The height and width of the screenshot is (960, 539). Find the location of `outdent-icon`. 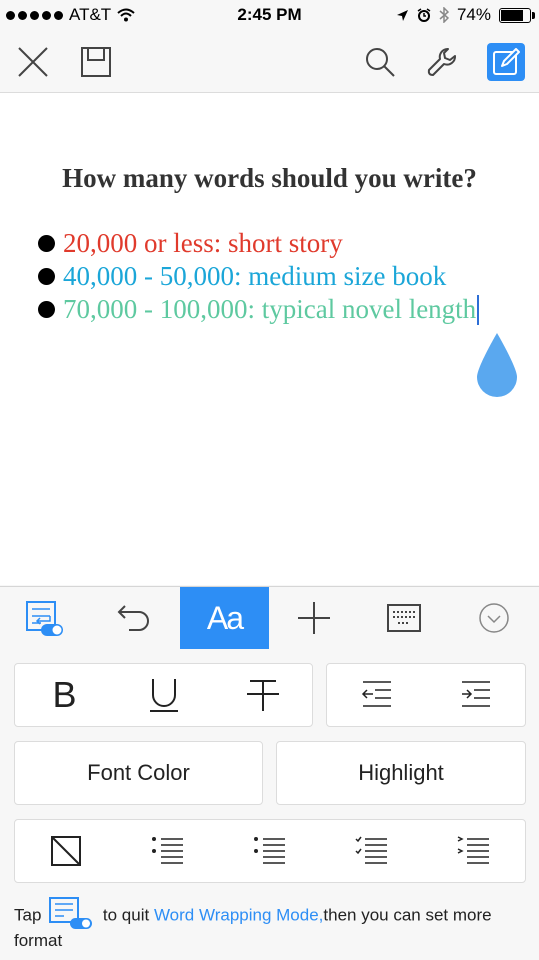

outdent-icon is located at coordinates (376, 694).